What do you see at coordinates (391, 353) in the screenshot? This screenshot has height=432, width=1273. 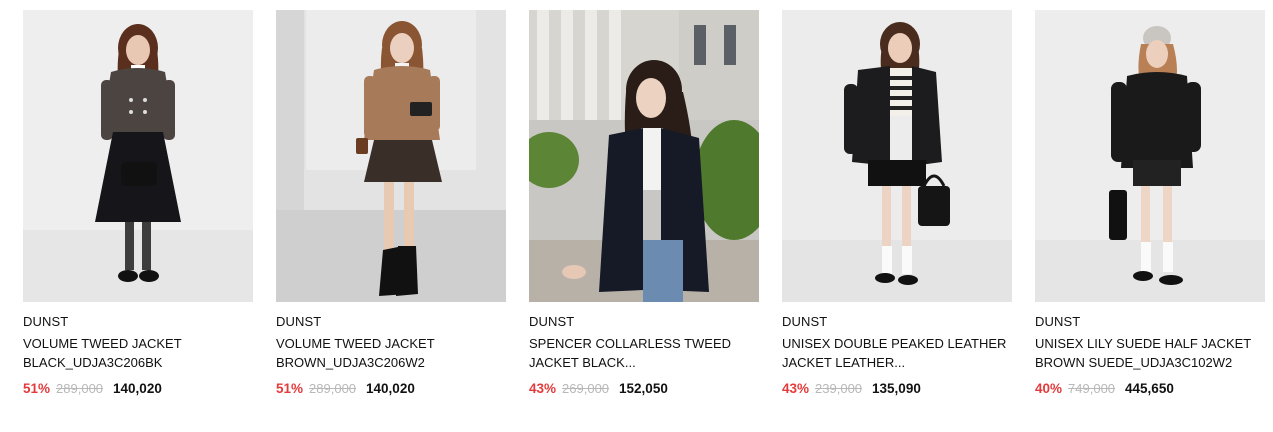 I see `product-name: VOLUME TWEED JACKET BROWN_UDJA3C206W2` at bounding box center [391, 353].